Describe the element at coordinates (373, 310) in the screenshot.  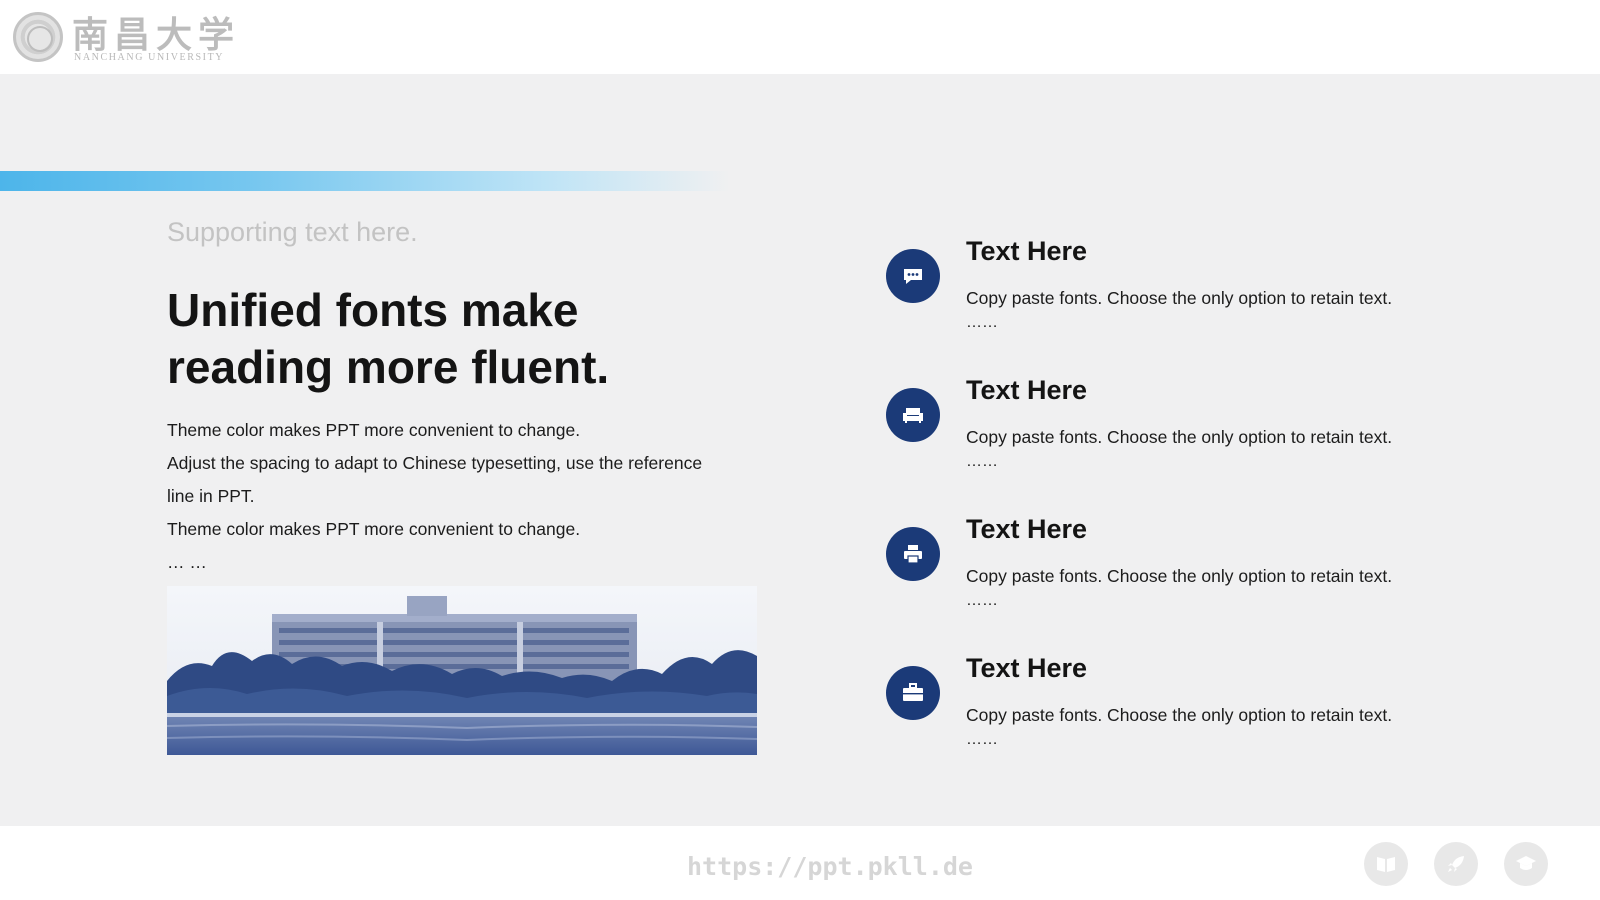
I see `headline-line-1: Unified fonts make` at that location.